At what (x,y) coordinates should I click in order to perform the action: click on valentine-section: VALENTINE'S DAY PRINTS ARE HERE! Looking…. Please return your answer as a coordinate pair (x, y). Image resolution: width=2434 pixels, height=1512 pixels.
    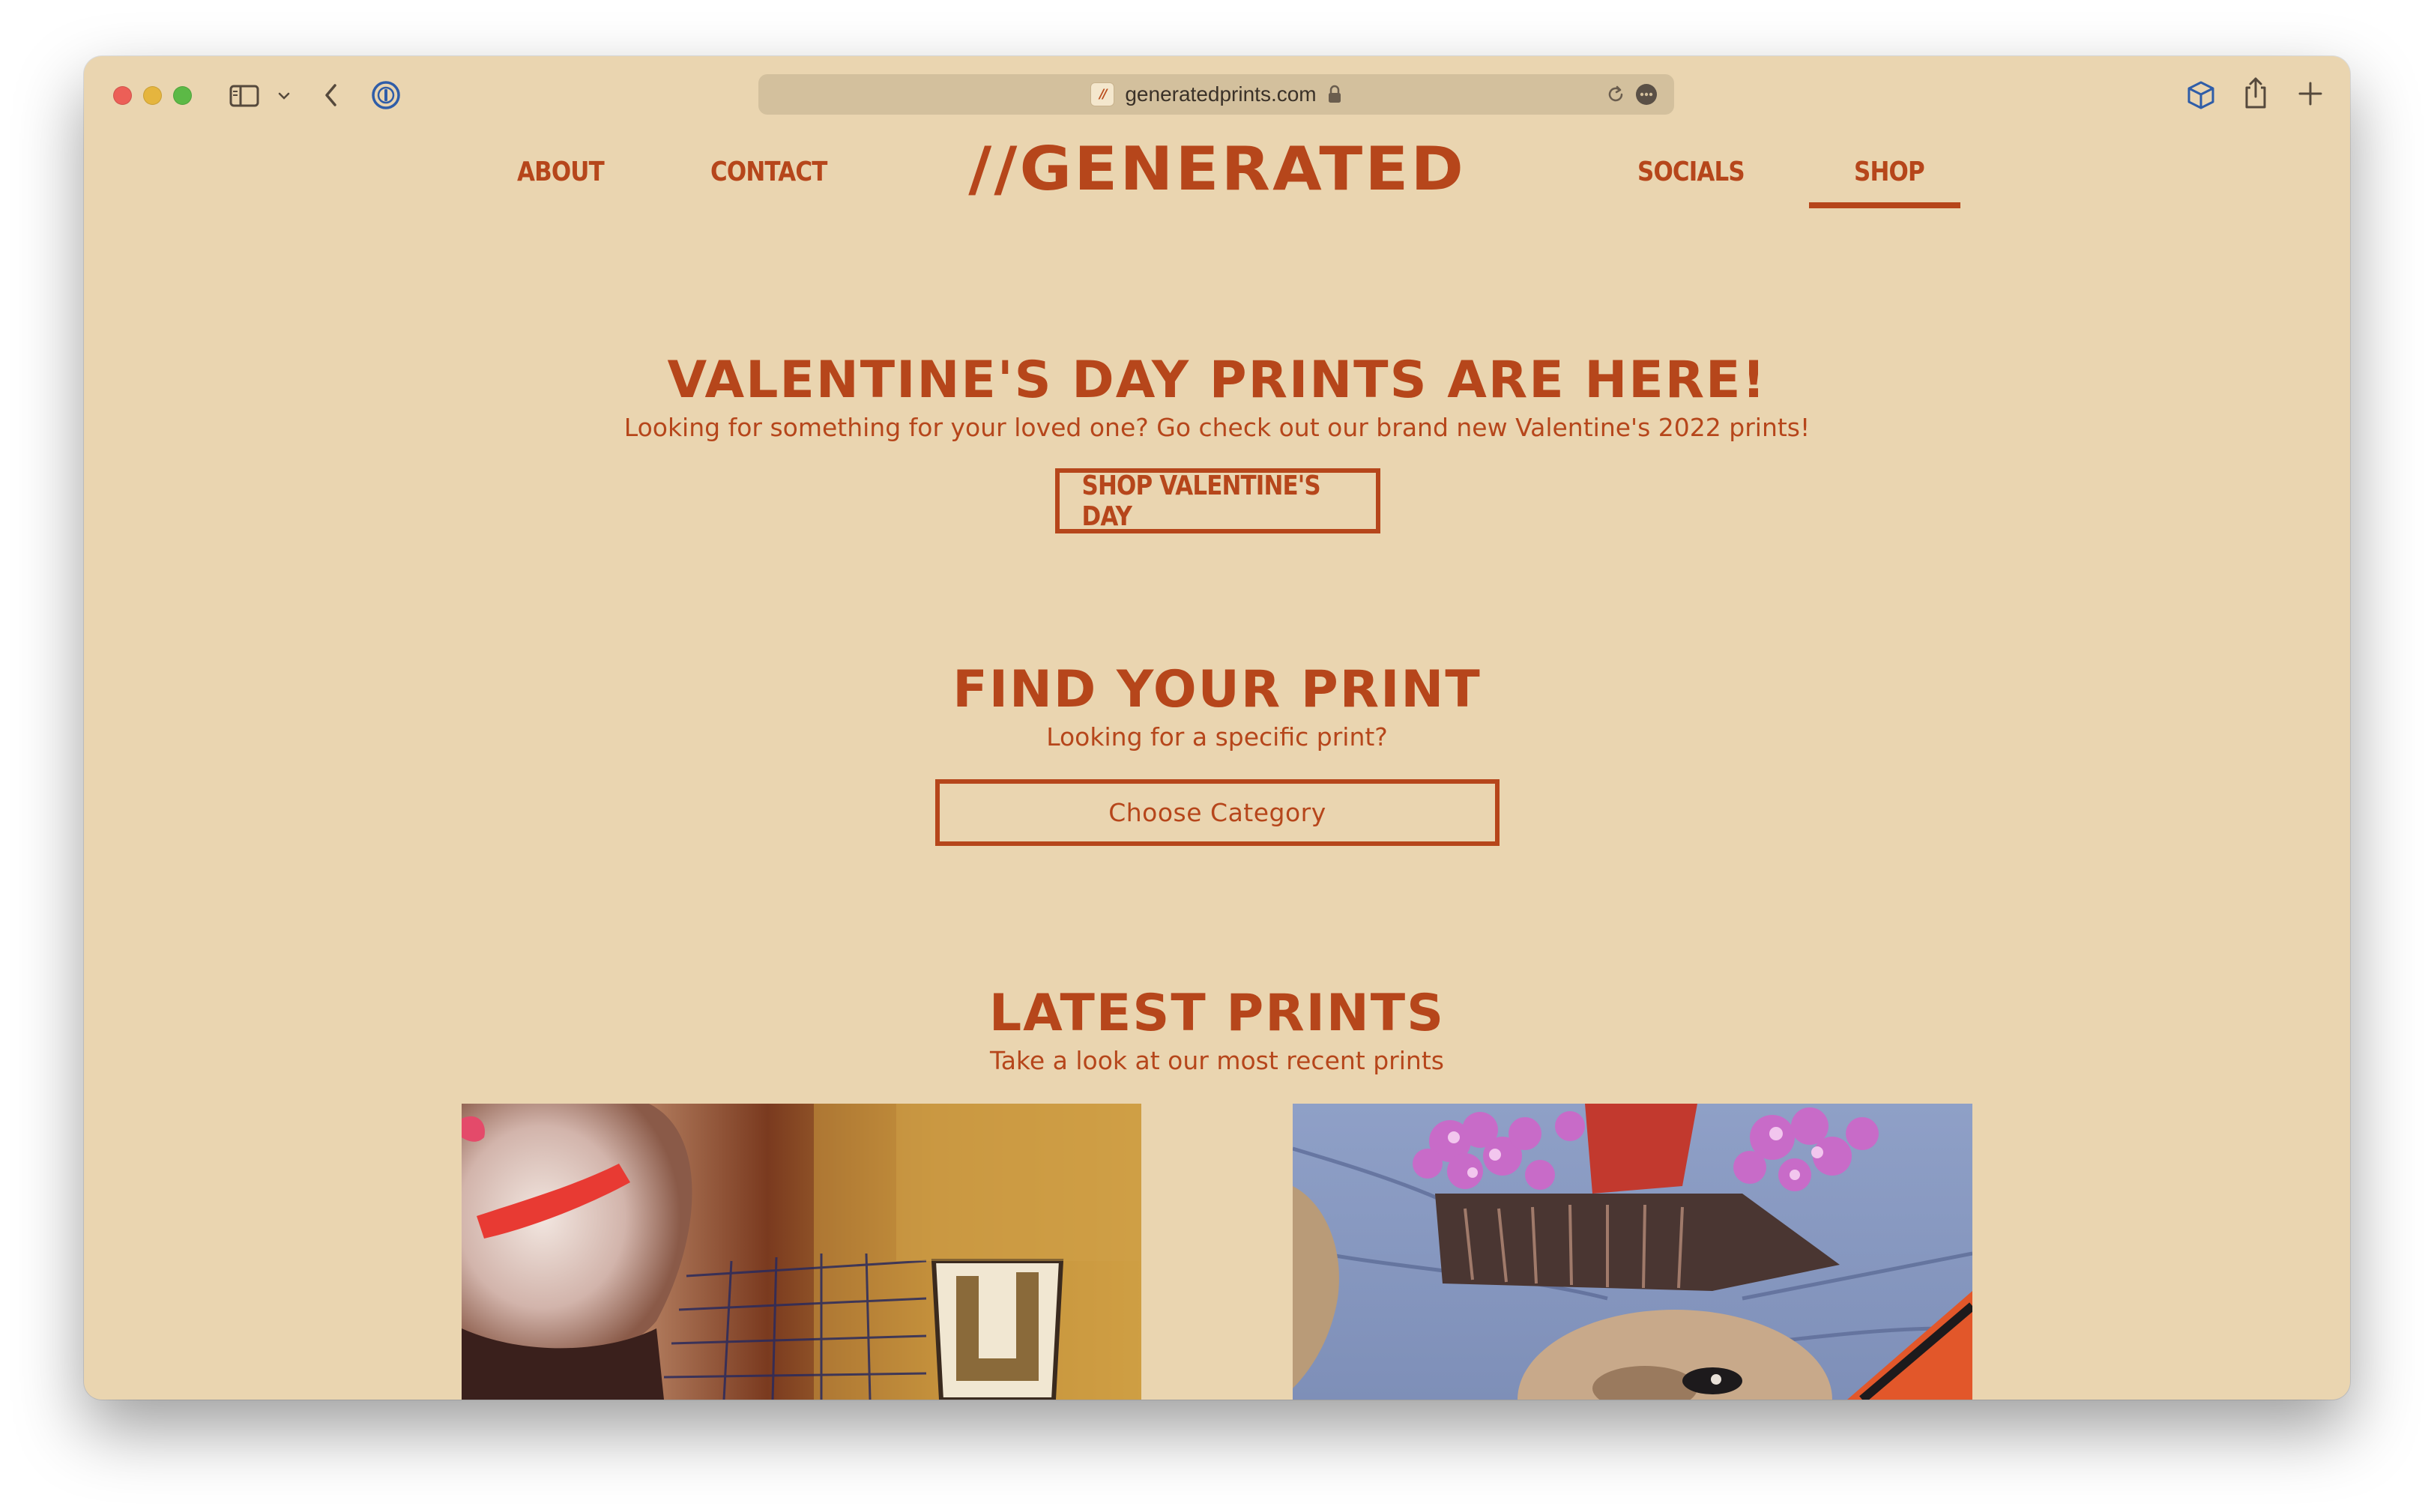
    Looking at the image, I should click on (1217, 397).